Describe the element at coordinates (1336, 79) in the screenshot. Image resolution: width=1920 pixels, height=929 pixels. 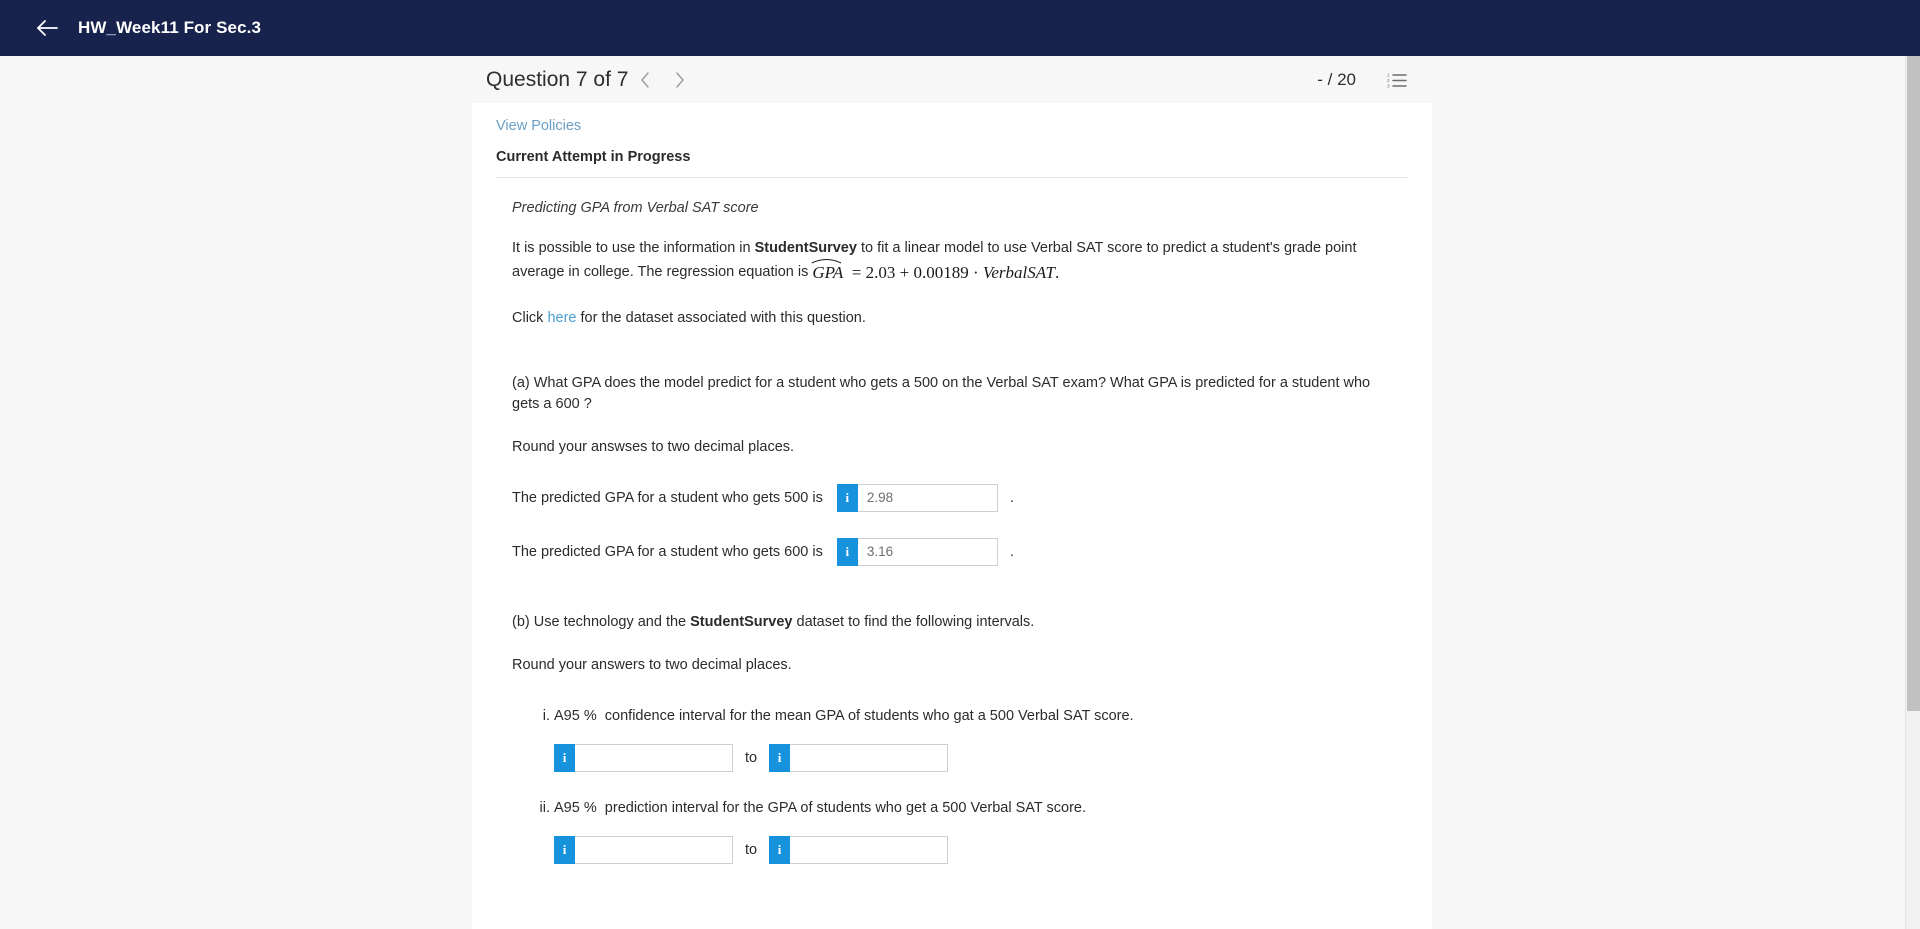
I see `score-display: - / 20` at that location.